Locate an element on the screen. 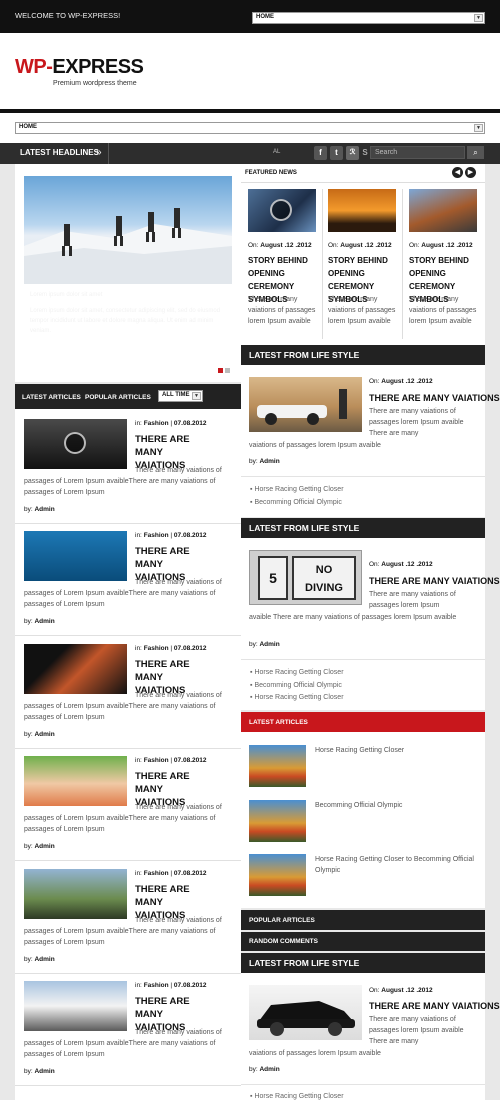  life-style-image-2: 5 NO DIVING is located at coordinates (305, 577).